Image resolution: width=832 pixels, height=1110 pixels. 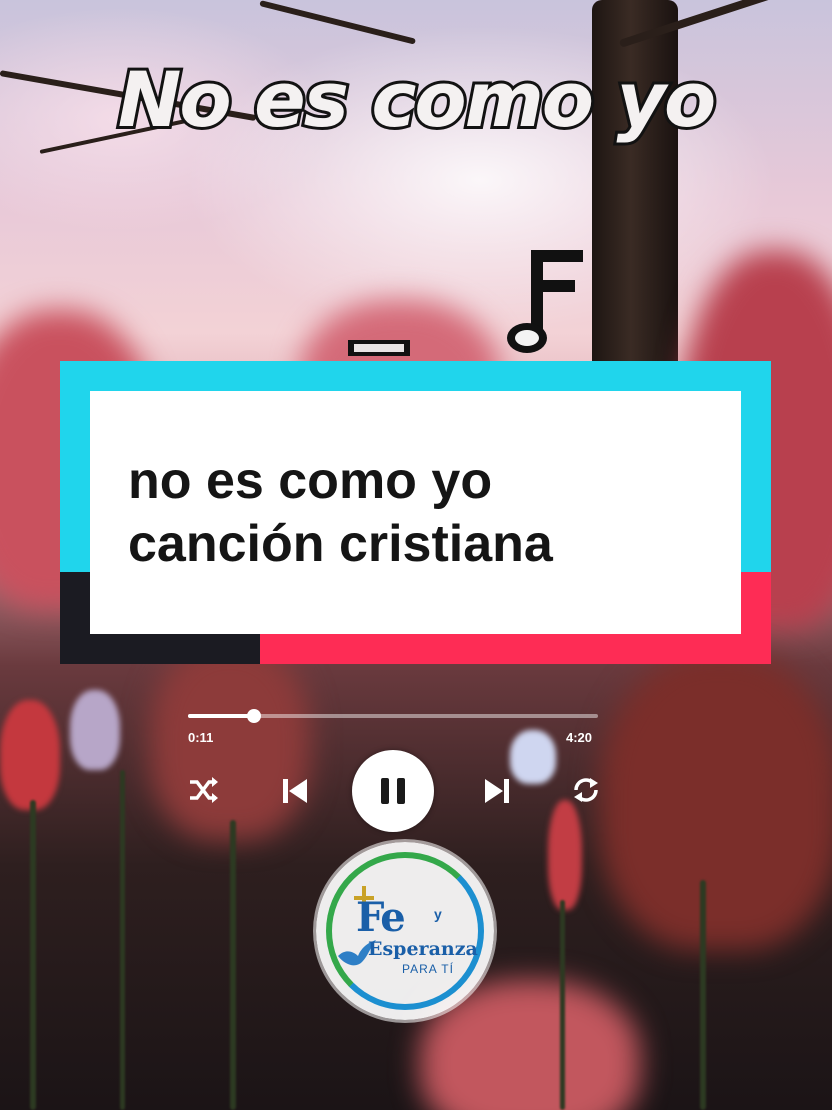 I want to click on caption-line-1: no es como yo, so click(x=310, y=481).